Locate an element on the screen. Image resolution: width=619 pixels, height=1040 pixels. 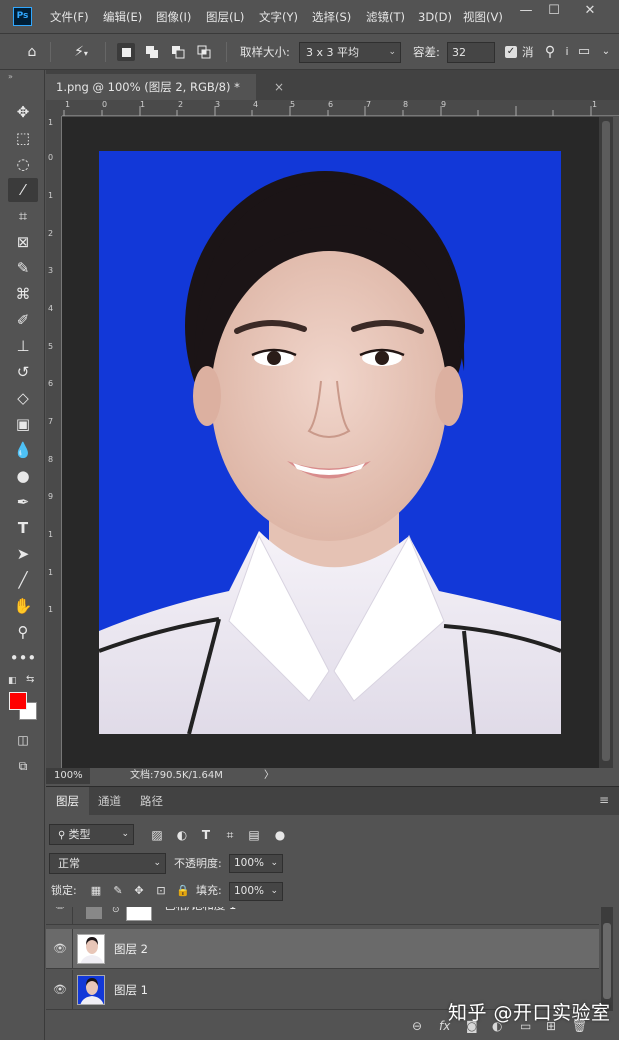
link-icon: ⊖ is located at coordinates (417, 1026).